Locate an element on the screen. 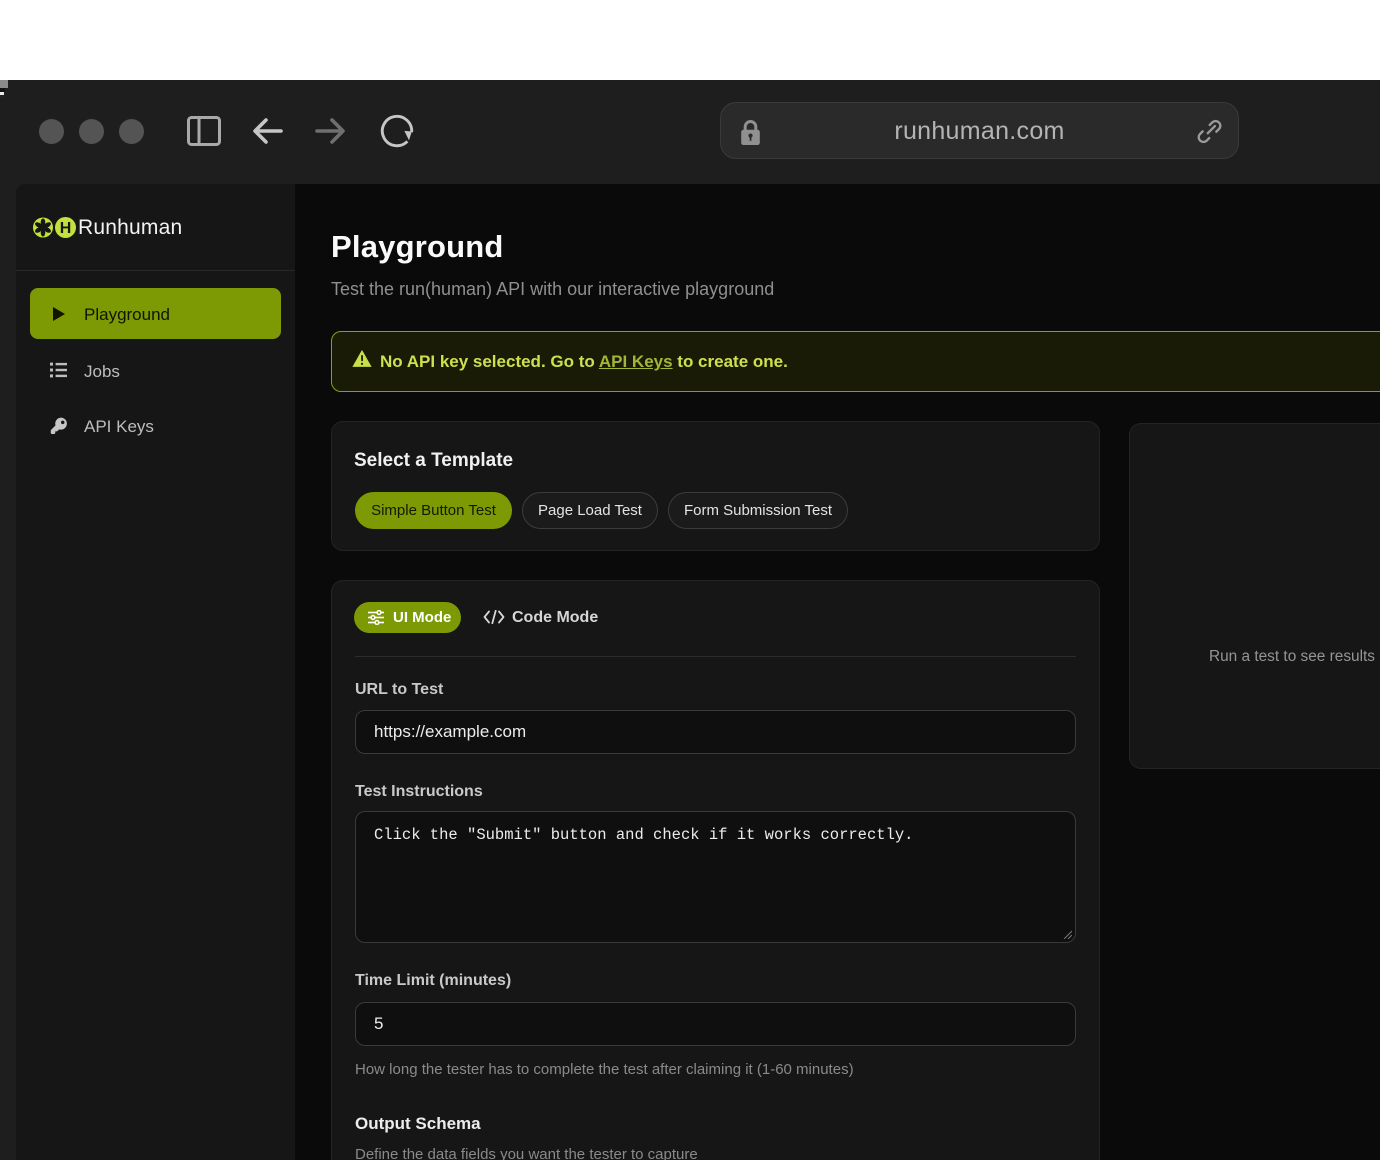 This screenshot has width=1380, height=1160. svg-text: H is located at coordinates (66, 228).